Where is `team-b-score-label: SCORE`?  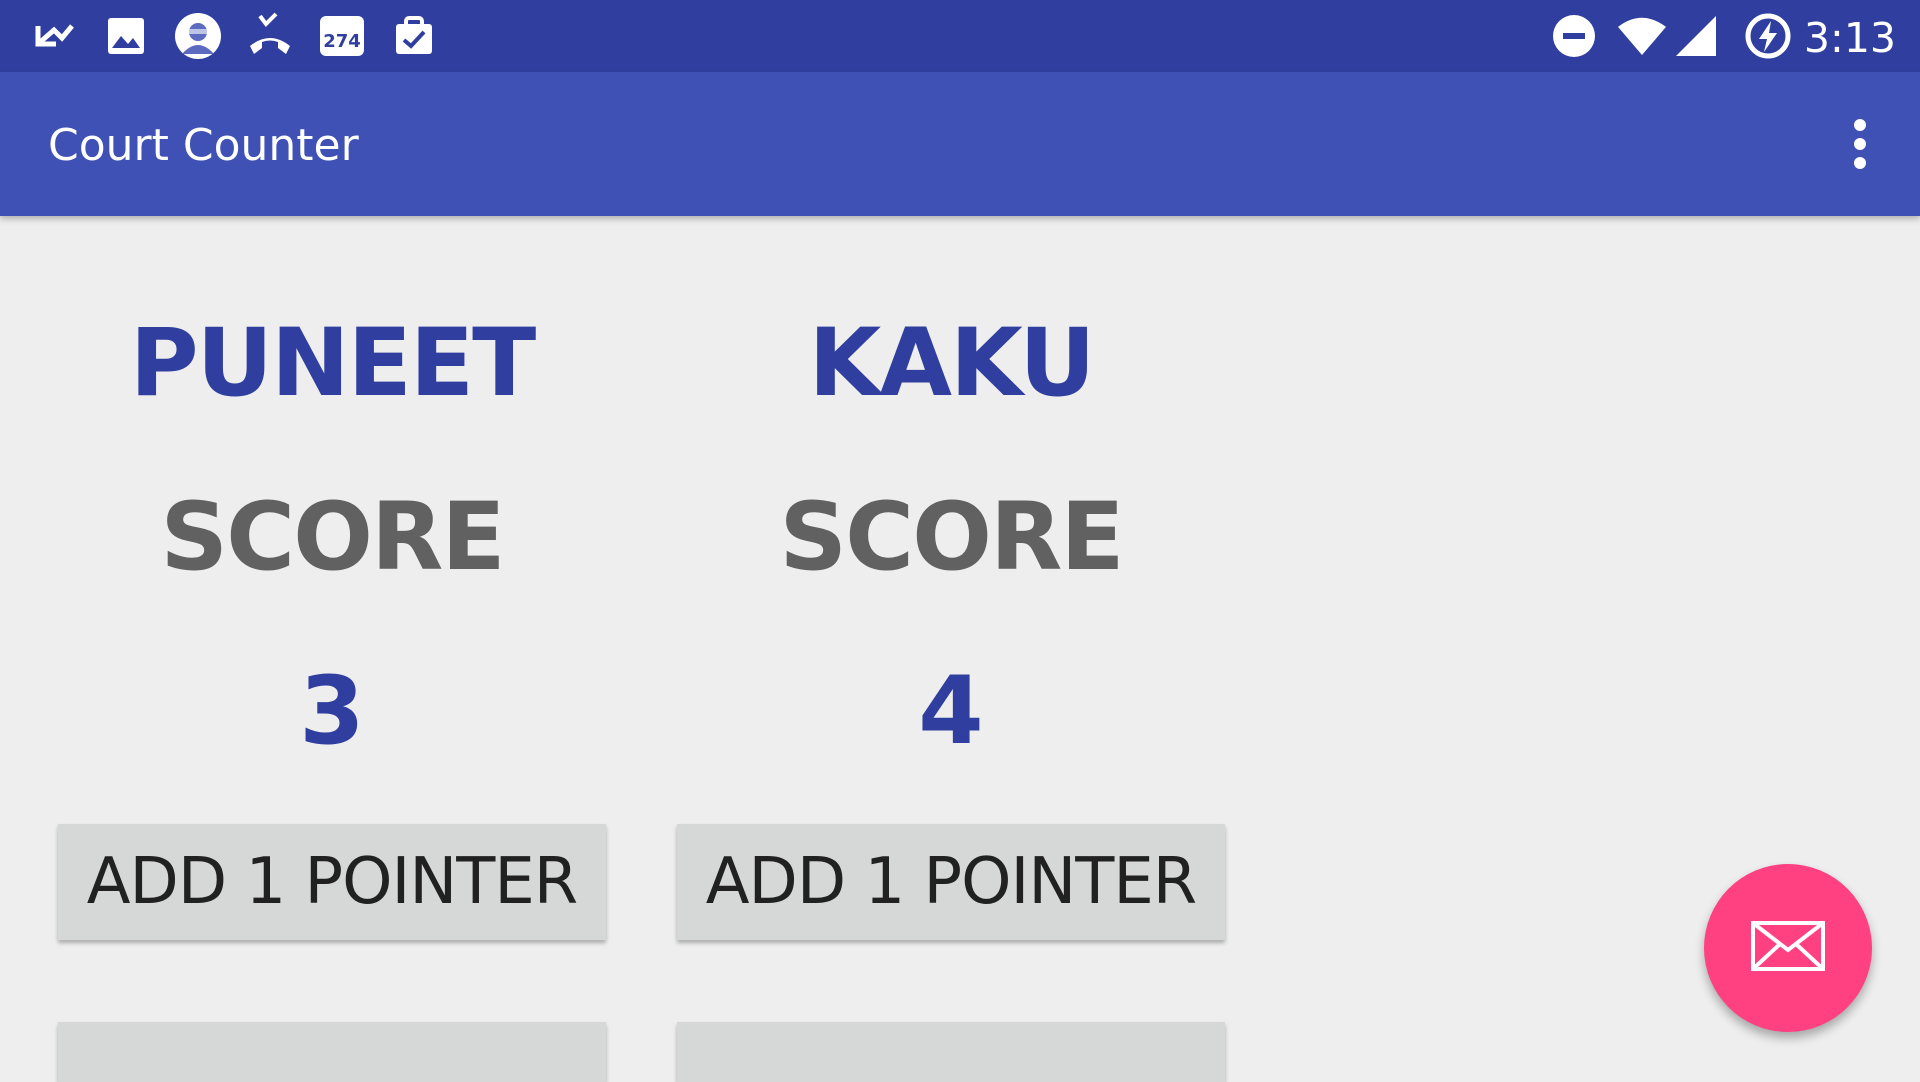
team-b-score-label: SCORE is located at coordinates (951, 537).